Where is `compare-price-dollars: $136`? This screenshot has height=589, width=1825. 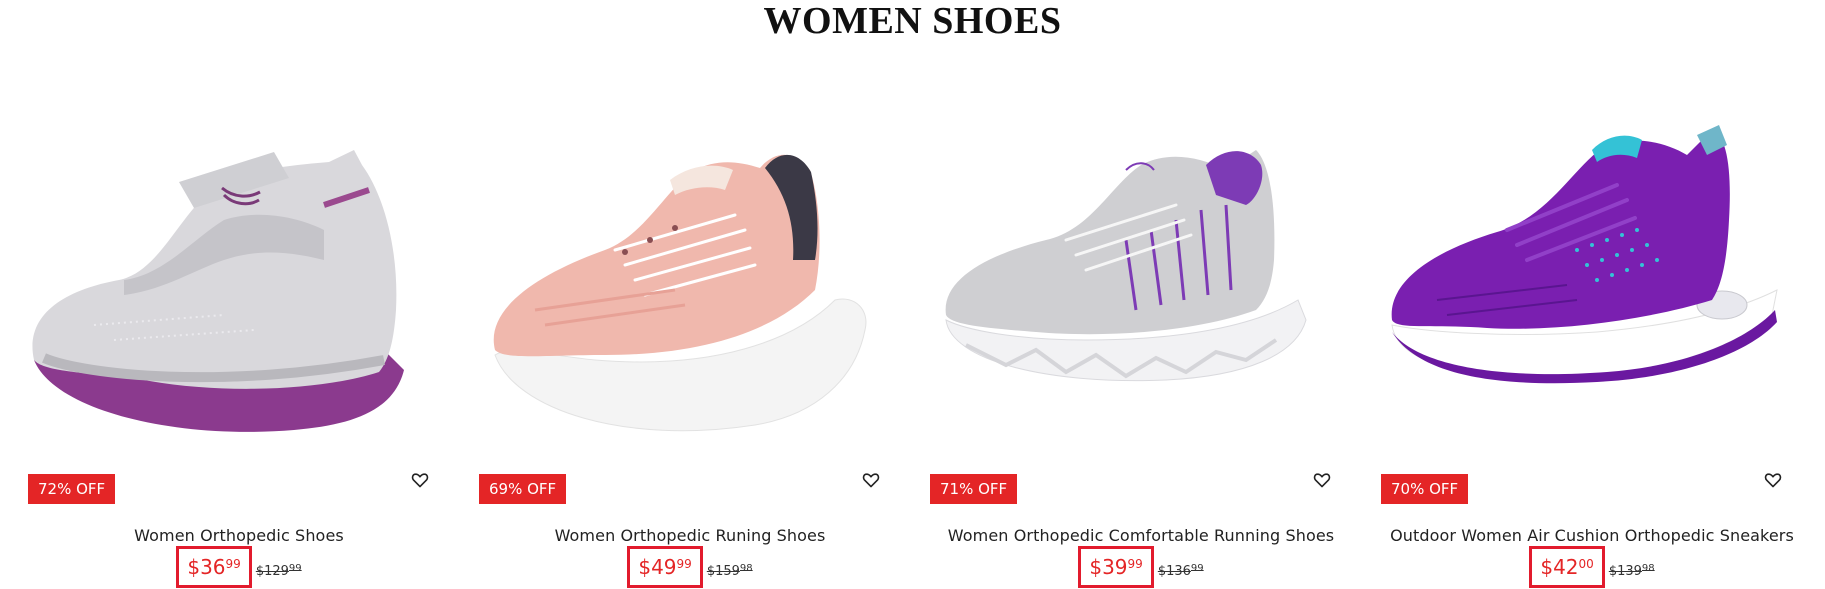
compare-price-dollars: $136 is located at coordinates (1174, 571).